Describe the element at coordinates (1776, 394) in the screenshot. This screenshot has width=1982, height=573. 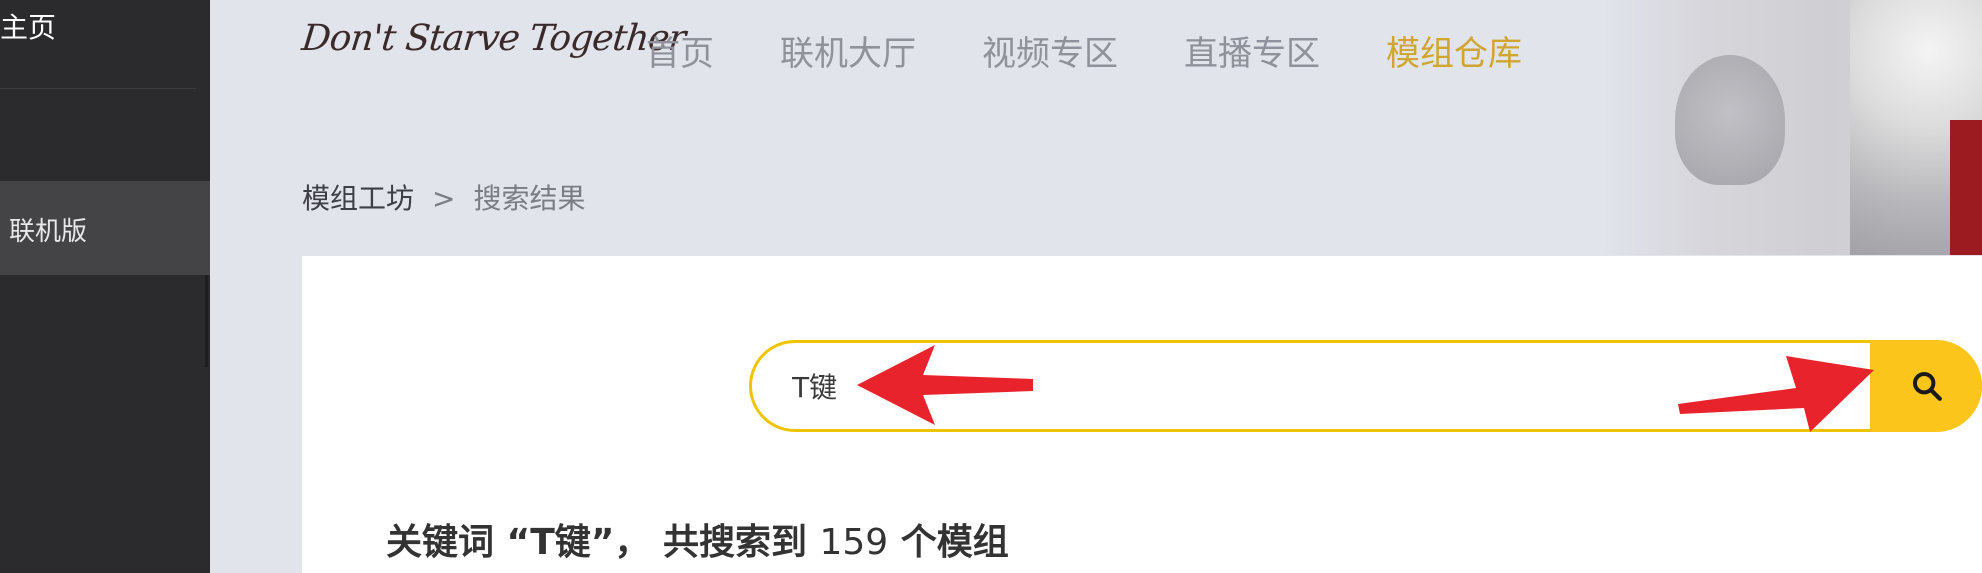
I see `annotation-arrow-right-icon` at that location.